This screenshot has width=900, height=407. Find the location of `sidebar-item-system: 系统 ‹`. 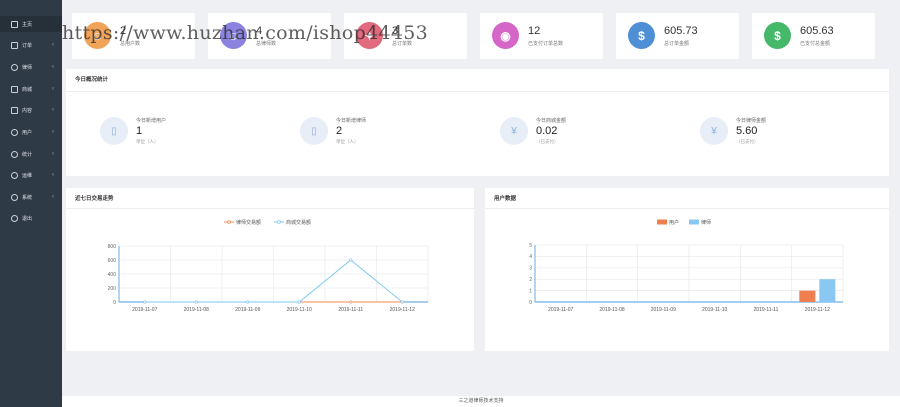

sidebar-item-system: 系统 ‹ is located at coordinates (31, 197).